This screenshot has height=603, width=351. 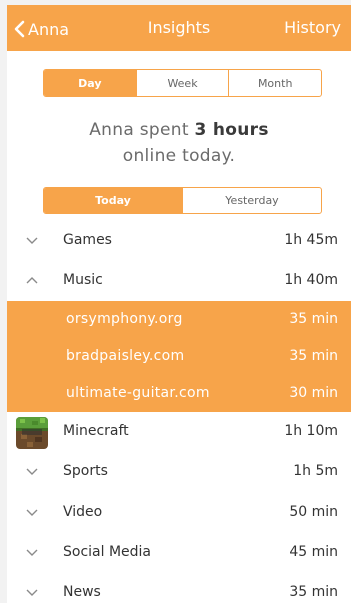 What do you see at coordinates (125, 356) in the screenshot?
I see `site-label: bradpaisley.com` at bounding box center [125, 356].